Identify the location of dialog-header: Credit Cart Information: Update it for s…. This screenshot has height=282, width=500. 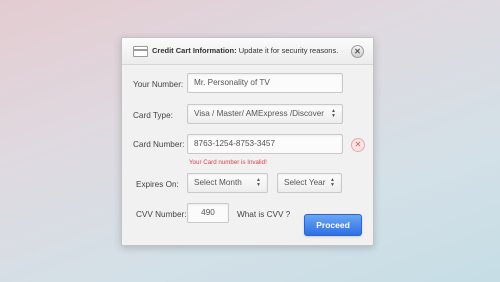
(247, 51).